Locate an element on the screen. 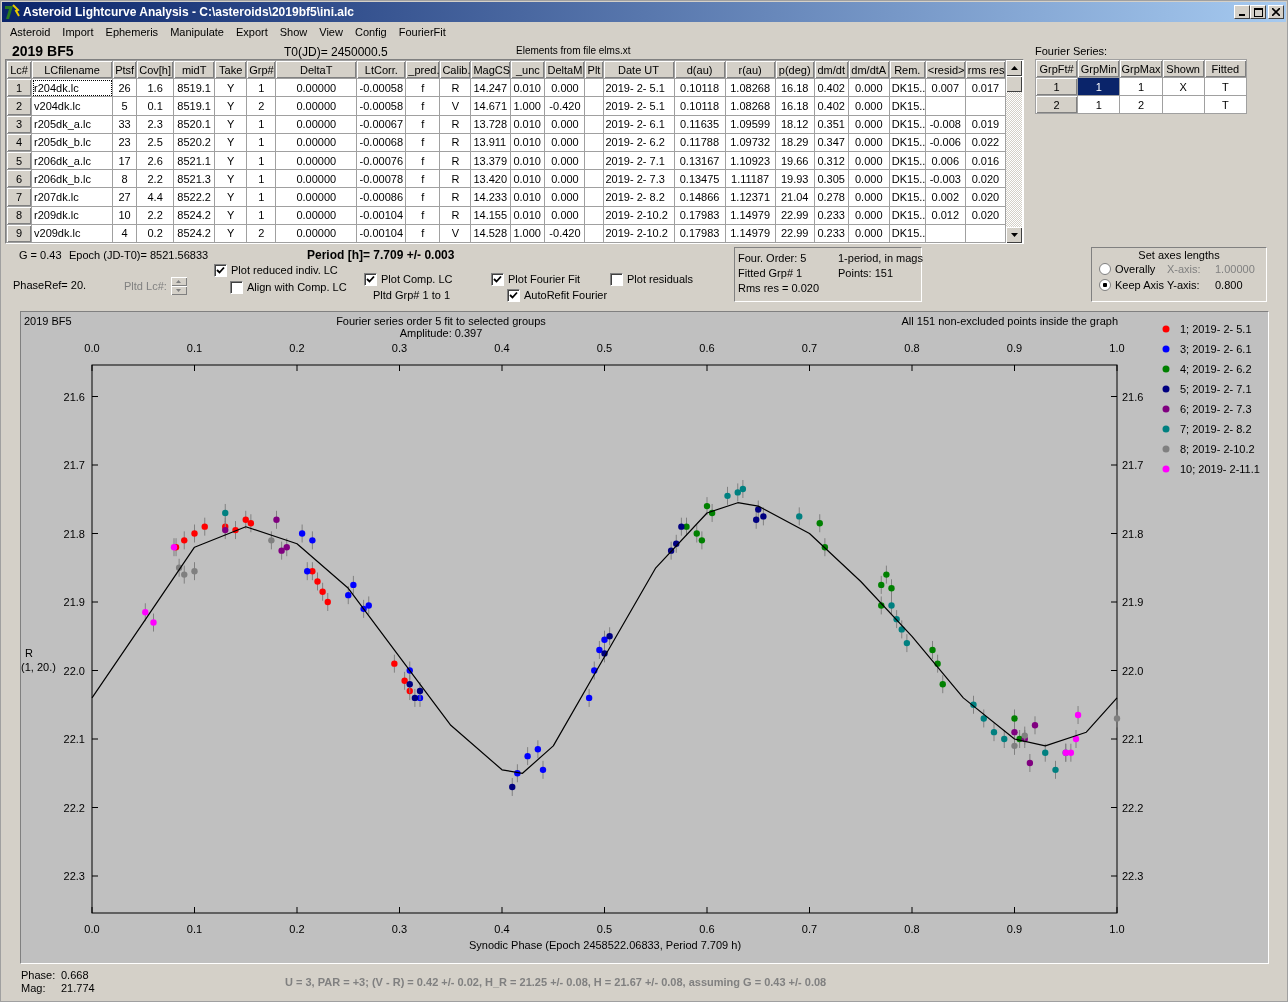 The height and width of the screenshot is (1002, 1288). phase-ref-label: PhaseRef= 20. is located at coordinates (50, 285).